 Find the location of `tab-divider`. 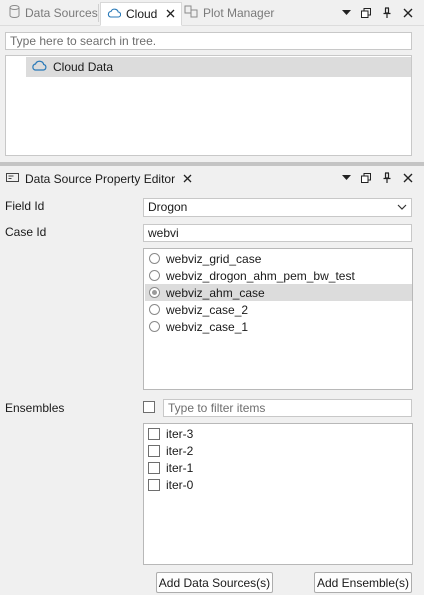

tab-divider is located at coordinates (98, 13).